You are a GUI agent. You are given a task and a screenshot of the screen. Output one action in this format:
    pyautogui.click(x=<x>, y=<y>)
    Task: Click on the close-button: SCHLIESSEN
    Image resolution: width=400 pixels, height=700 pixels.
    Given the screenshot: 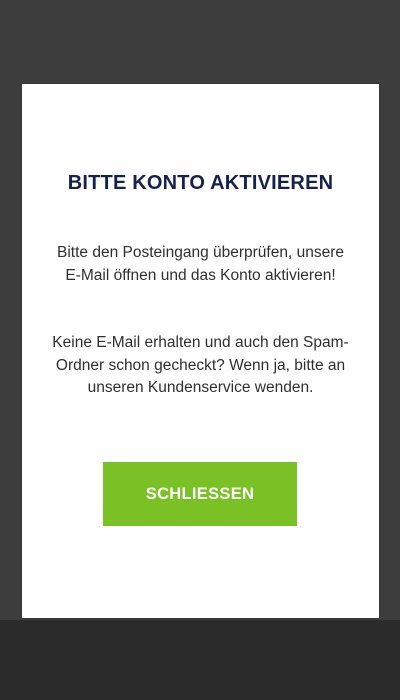 What is the action you would take?
    pyautogui.click(x=200, y=494)
    